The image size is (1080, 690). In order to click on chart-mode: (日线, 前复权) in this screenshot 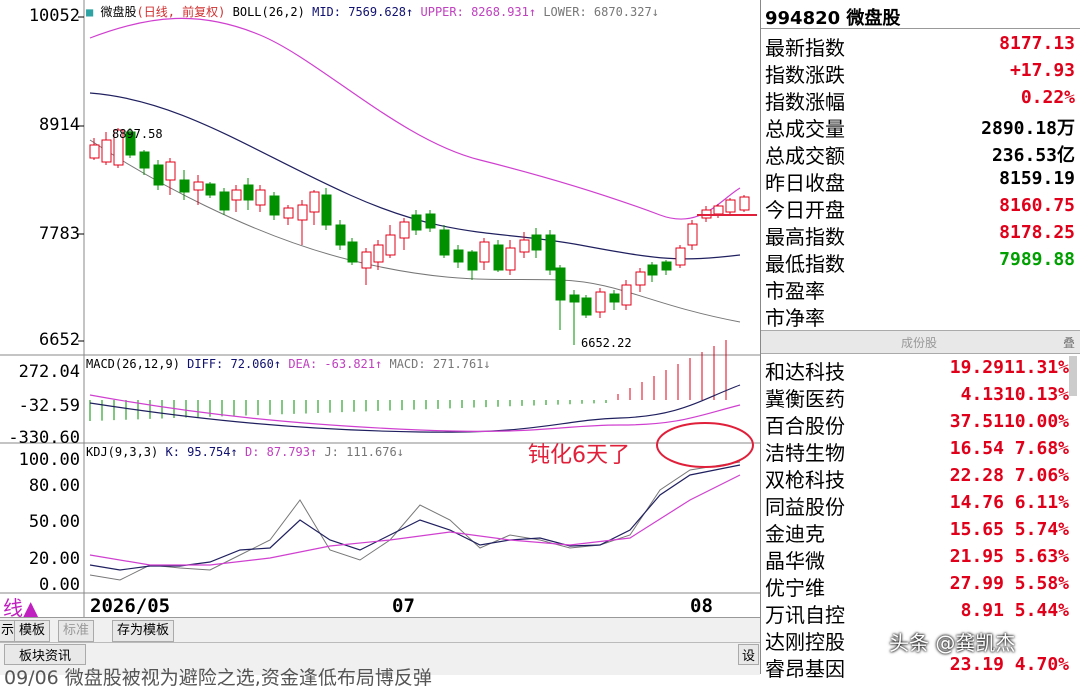, I will do `click(181, 12)`.